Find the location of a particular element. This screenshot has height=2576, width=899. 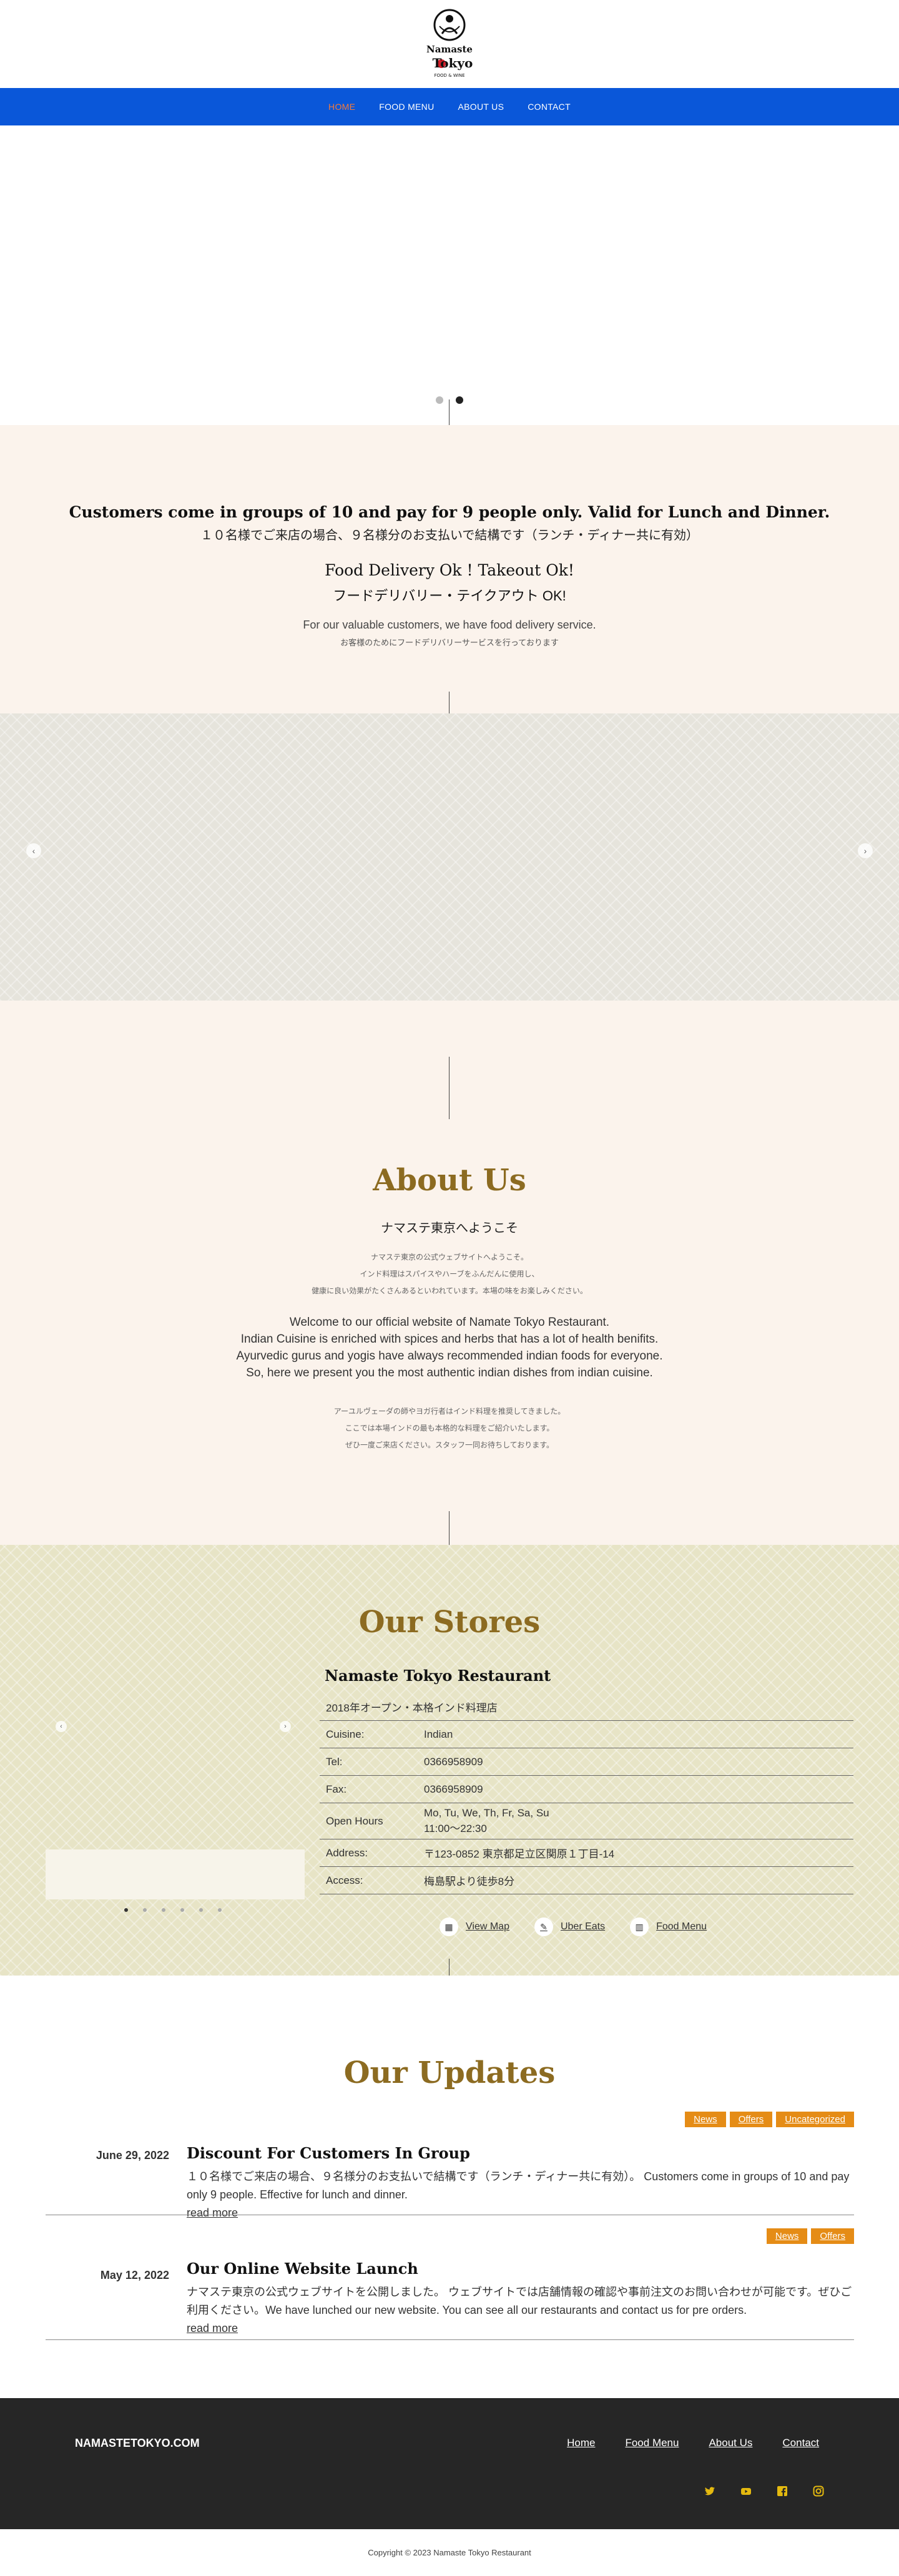

tag-uncategorized: Uncategorized is located at coordinates (815, 2119).